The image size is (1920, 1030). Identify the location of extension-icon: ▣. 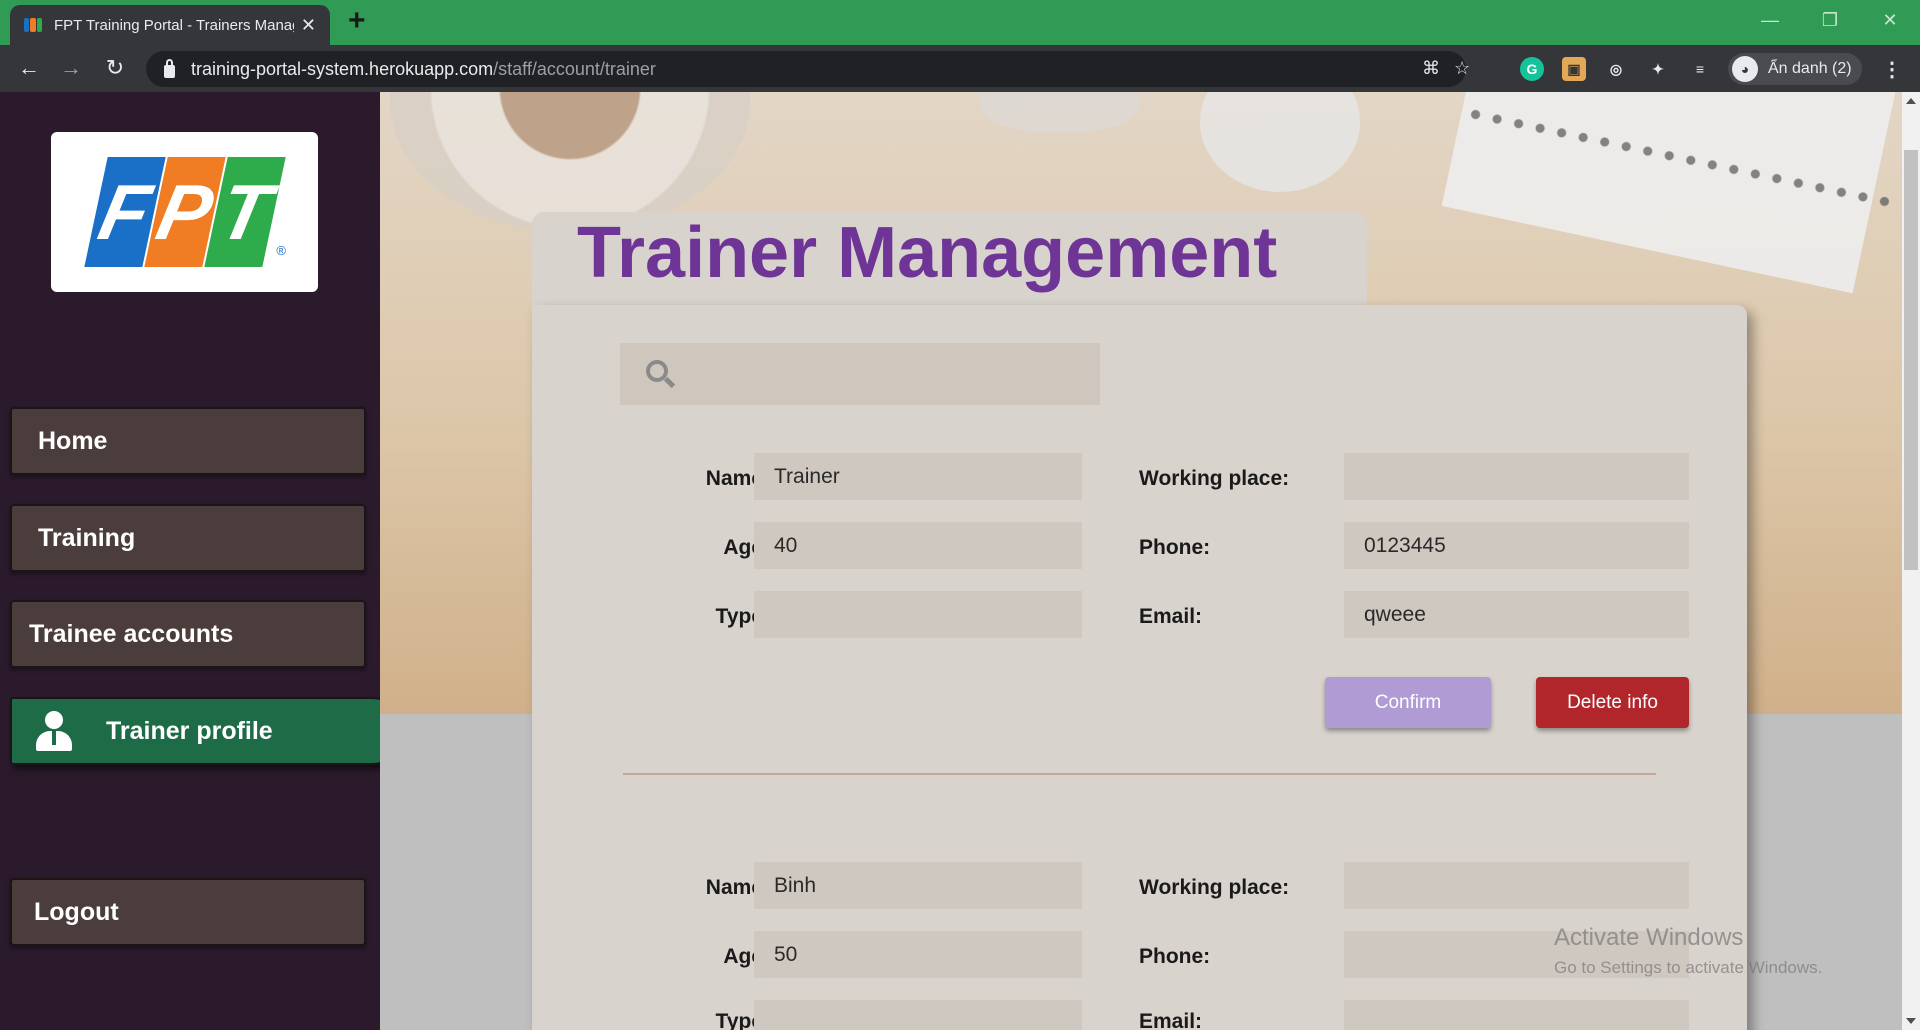
(1574, 69).